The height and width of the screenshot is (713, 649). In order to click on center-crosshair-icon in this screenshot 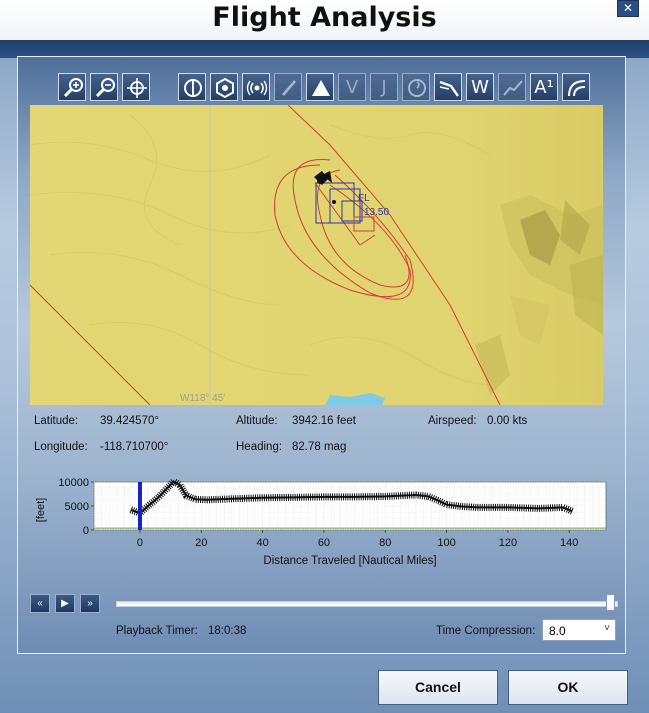, I will do `click(137, 88)`.